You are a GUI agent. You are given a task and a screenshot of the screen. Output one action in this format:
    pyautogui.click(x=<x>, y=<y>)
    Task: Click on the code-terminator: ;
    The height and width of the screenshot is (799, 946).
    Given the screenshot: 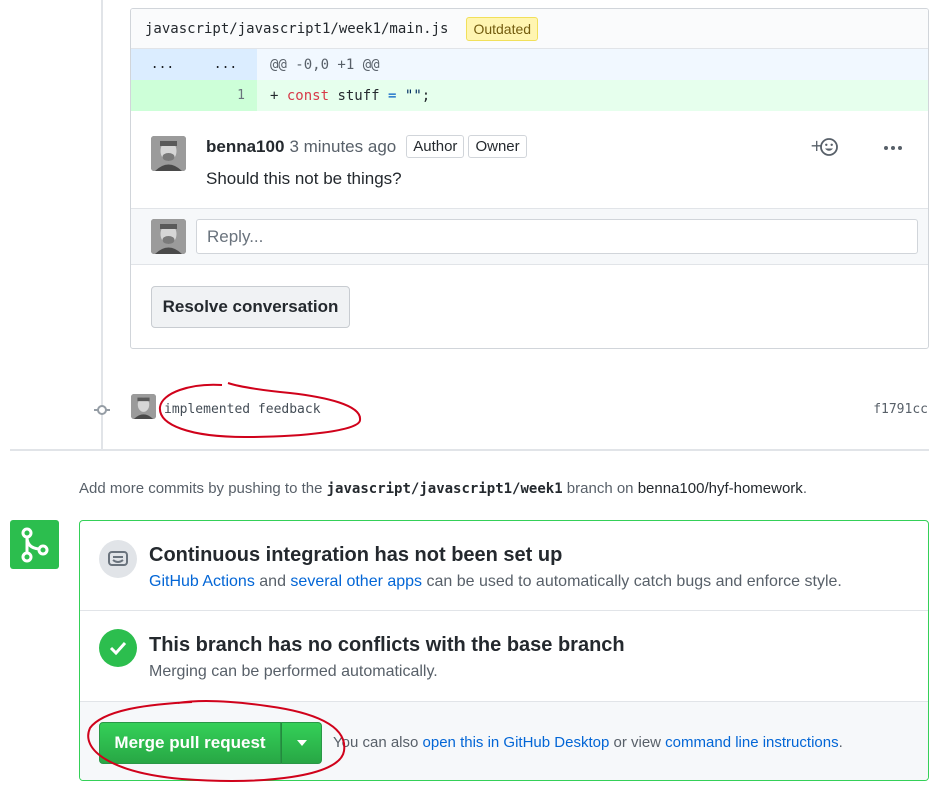 What is the action you would take?
    pyautogui.click(x=426, y=95)
    